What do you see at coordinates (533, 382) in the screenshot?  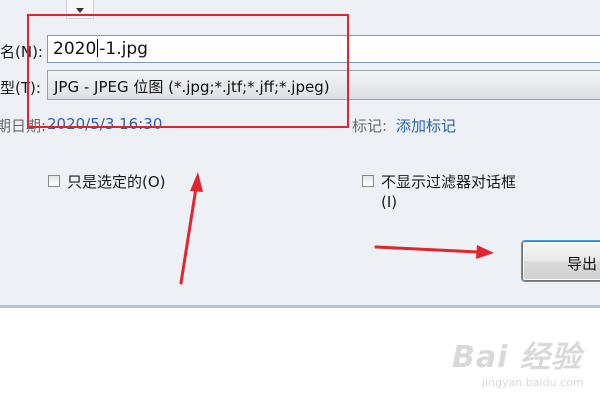 I see `watermark-url: jingyan.baidu.com` at bounding box center [533, 382].